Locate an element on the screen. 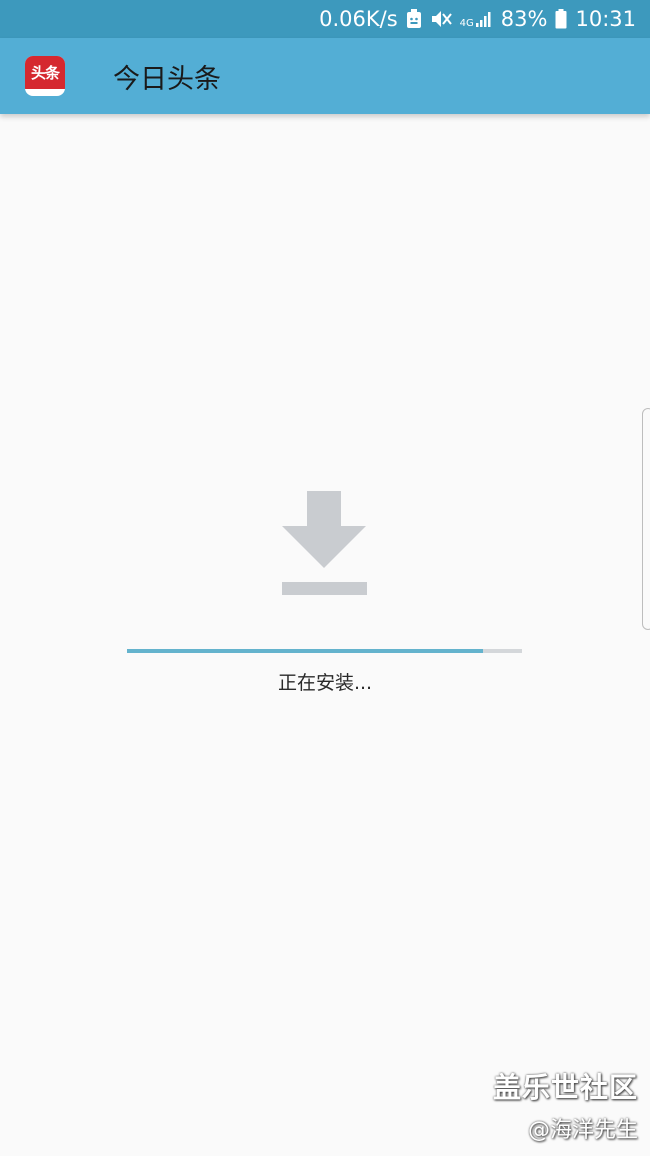 The image size is (650, 1156). watermark-community: 盖乐世社区 is located at coordinates (565, 1087).